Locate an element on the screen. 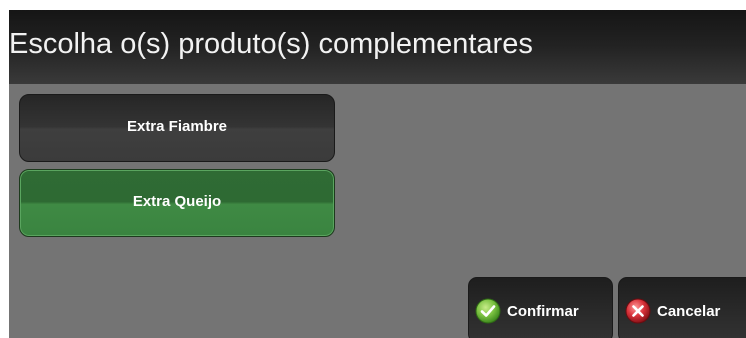  product-button-label: Extra Fiambre is located at coordinates (177, 126).